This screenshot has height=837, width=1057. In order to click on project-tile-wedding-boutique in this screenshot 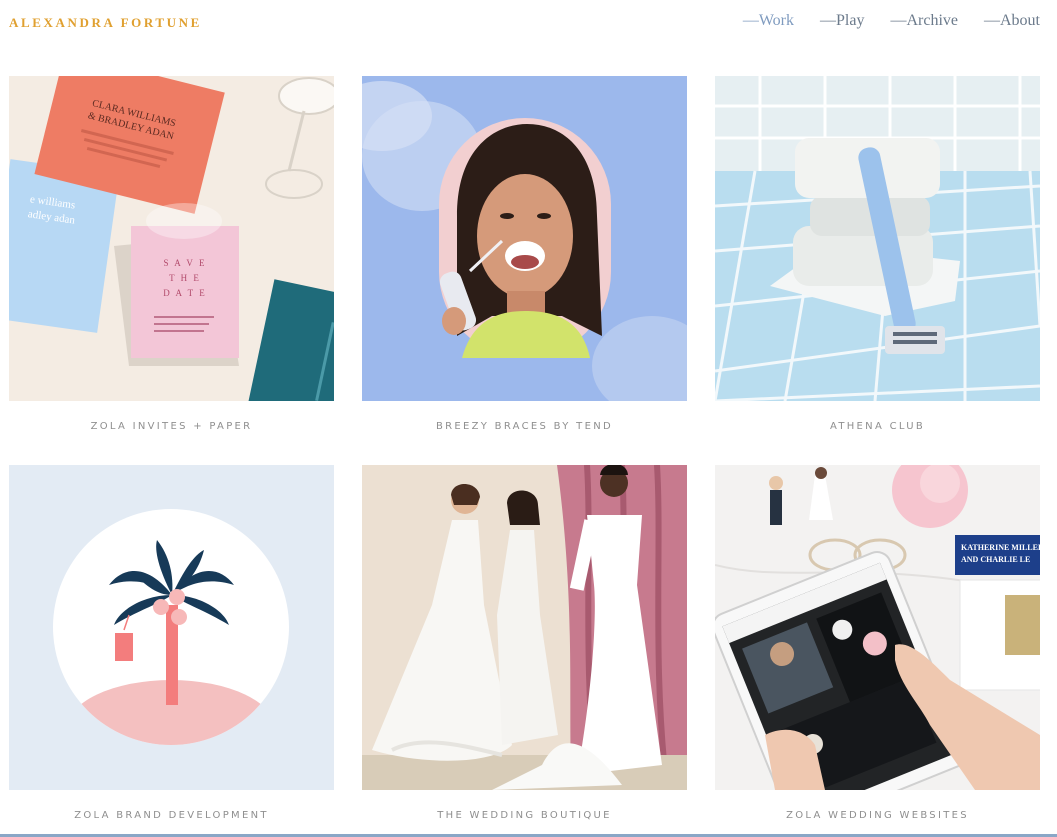, I will do `click(524, 627)`.